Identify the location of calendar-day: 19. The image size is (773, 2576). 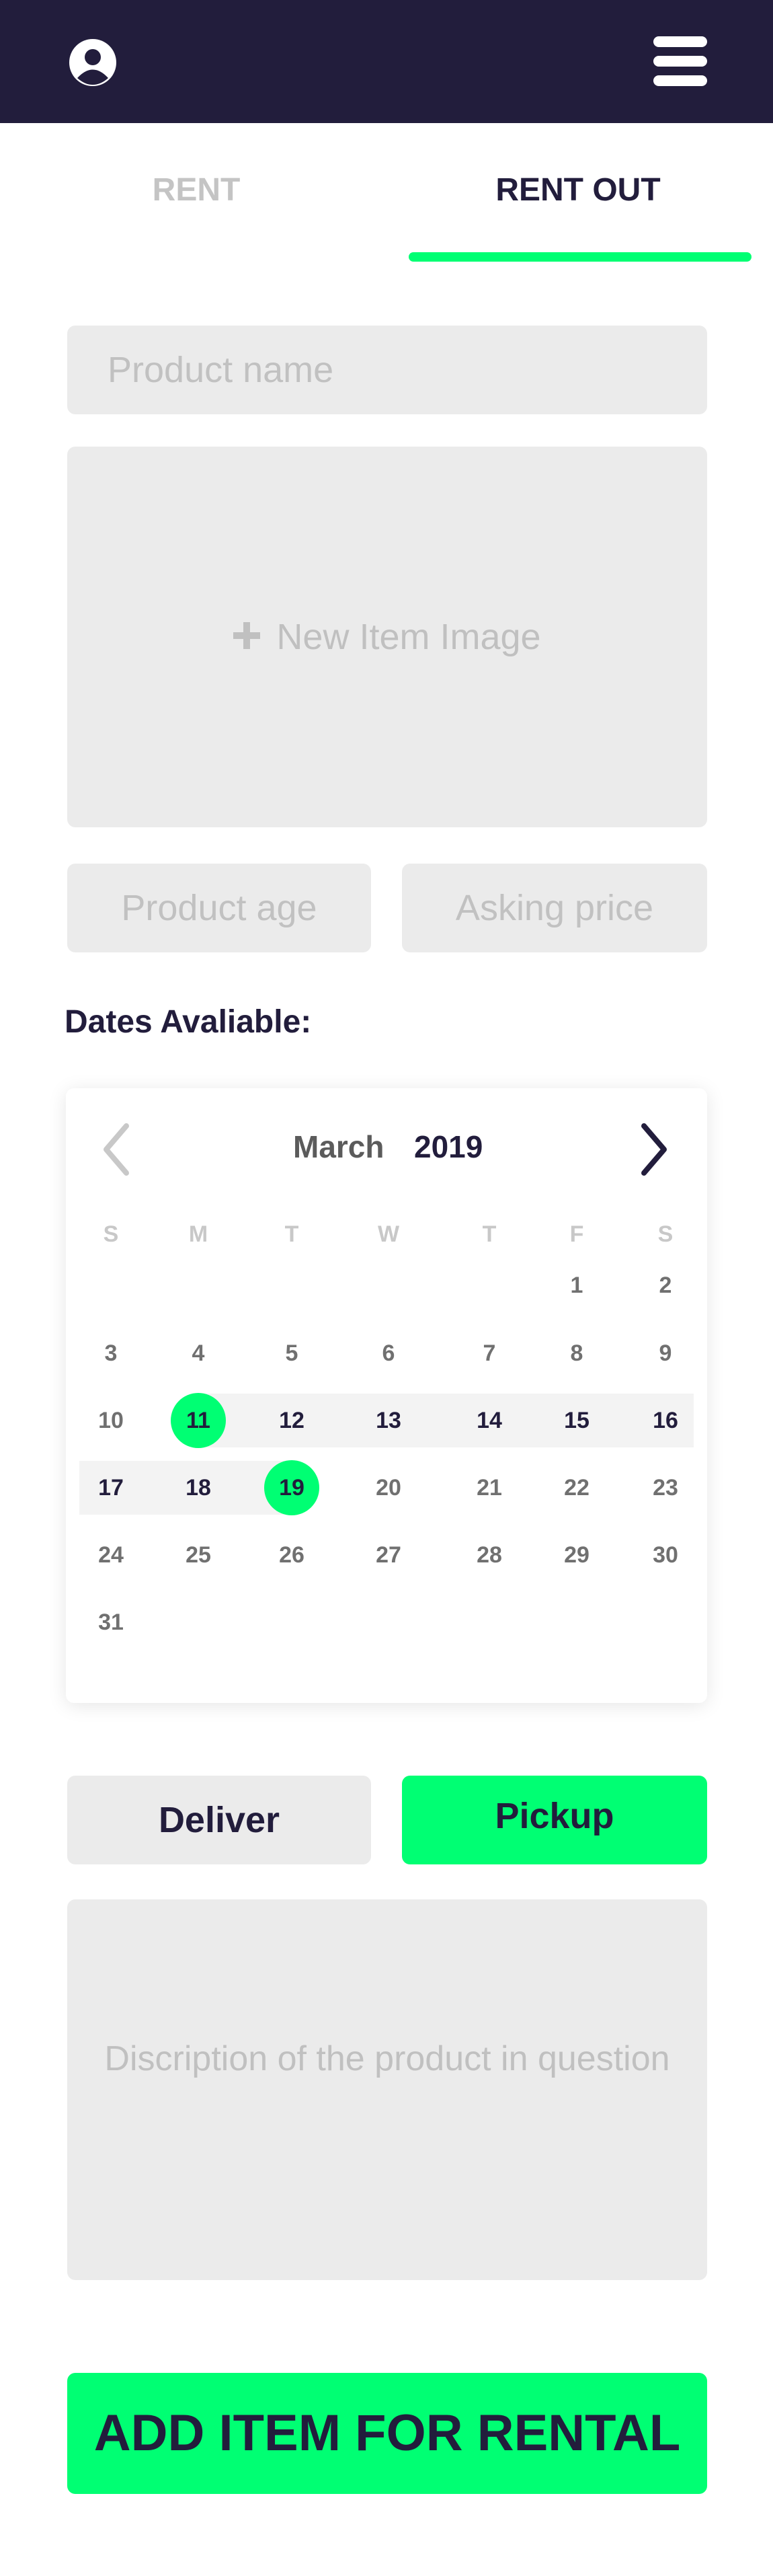
(292, 1488).